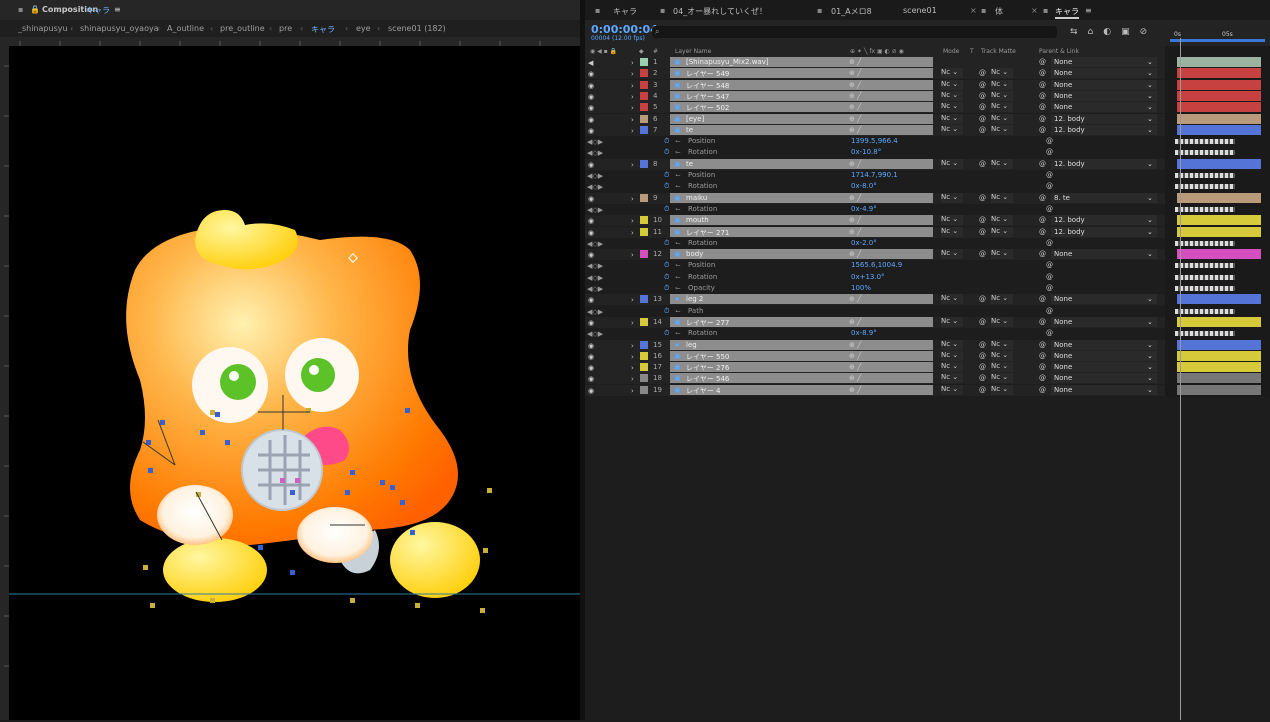 The height and width of the screenshot is (722, 1270). What do you see at coordinates (707, 86) in the screenshot?
I see `layer-name: レイヤー 548` at bounding box center [707, 86].